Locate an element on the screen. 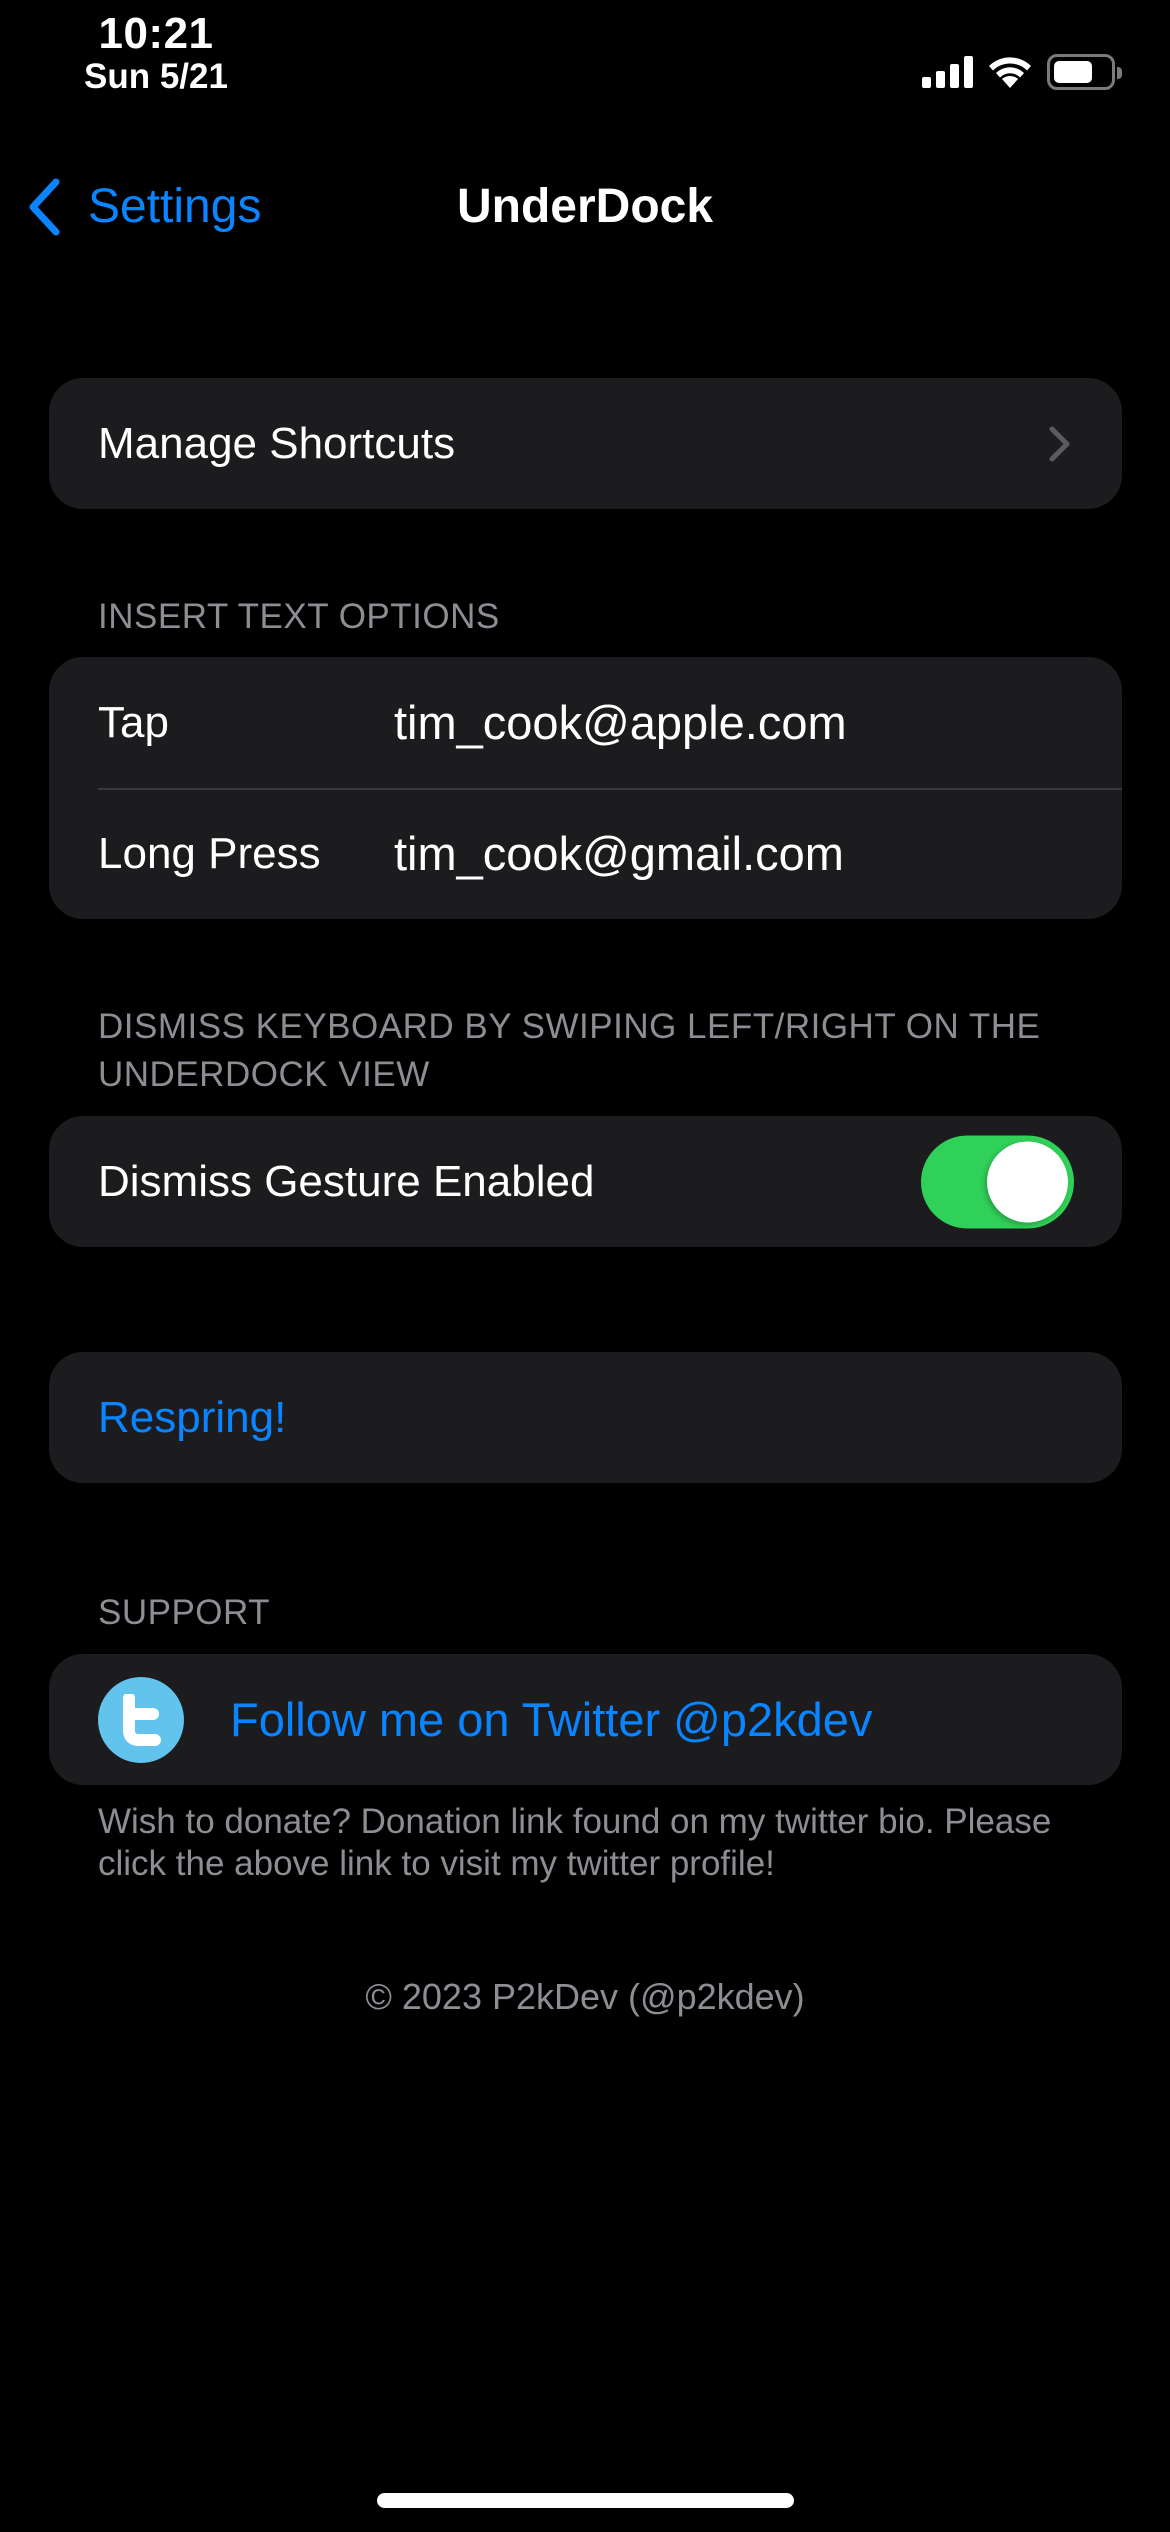  twitter-link: Follow me on Twitter @p2kdev is located at coordinates (551, 1719).